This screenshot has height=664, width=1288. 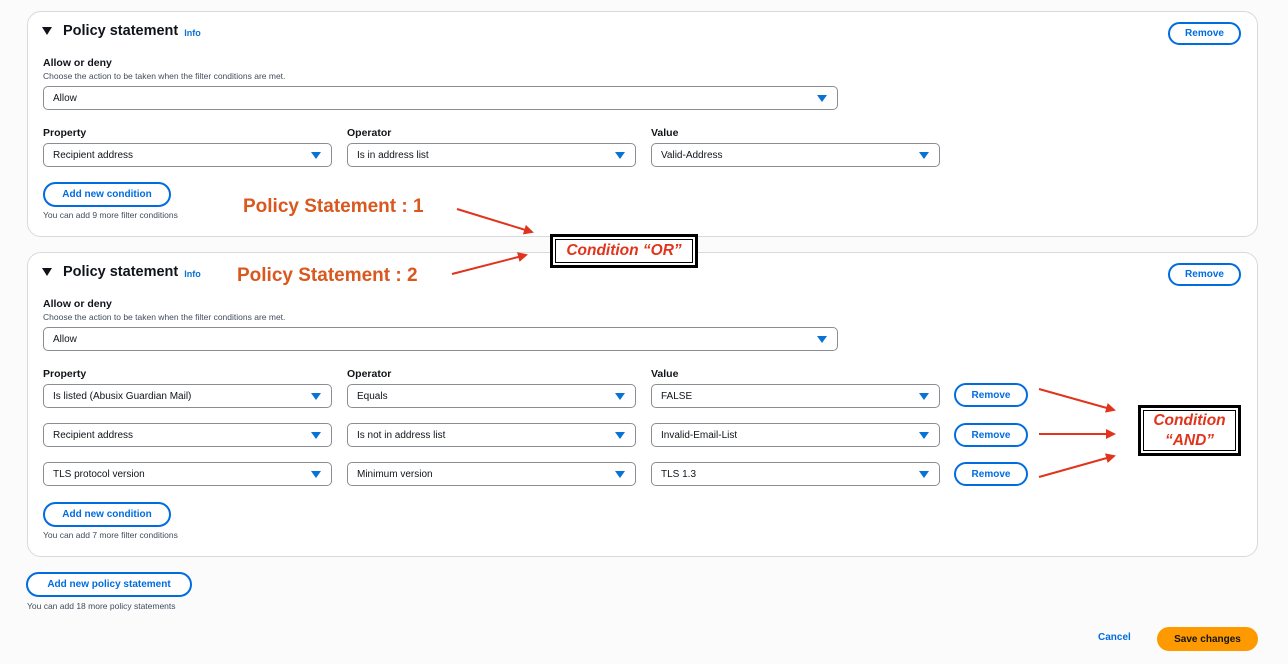 I want to click on policy-statements-hint: You can add 18 more policy statements, so click(x=101, y=606).